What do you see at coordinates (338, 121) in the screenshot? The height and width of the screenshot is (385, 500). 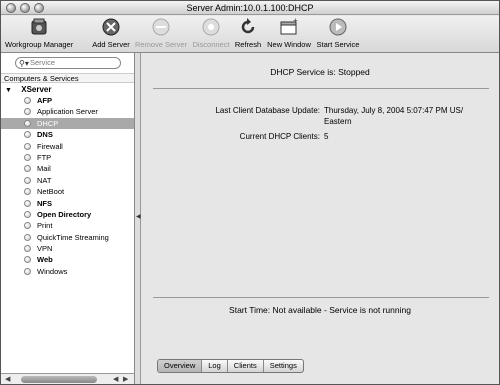 I see `last-update-value-continued: Eastern` at bounding box center [338, 121].